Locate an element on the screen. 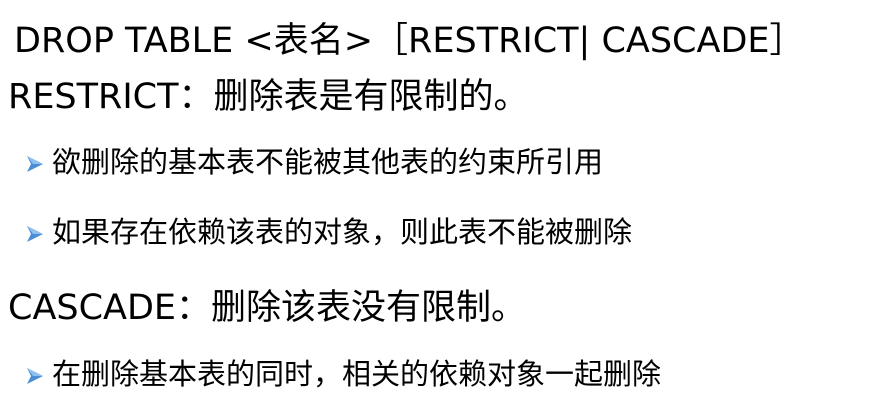  cascade-bullet-text: 在删除基本表的同时，相关的依赖对象一起删除 is located at coordinates (357, 374).